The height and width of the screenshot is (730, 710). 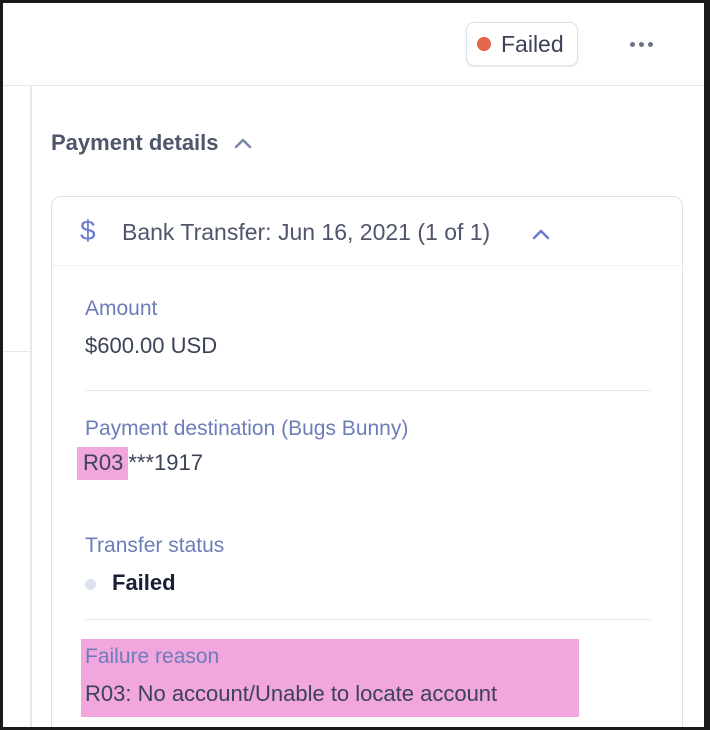 I want to click on dollar-icon: $, so click(x=88, y=230).